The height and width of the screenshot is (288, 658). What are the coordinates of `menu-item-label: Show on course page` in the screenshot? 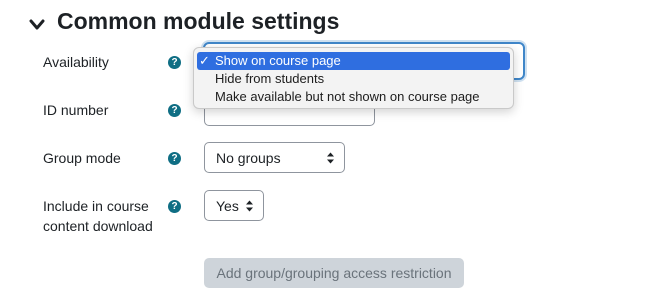 It's located at (278, 60).